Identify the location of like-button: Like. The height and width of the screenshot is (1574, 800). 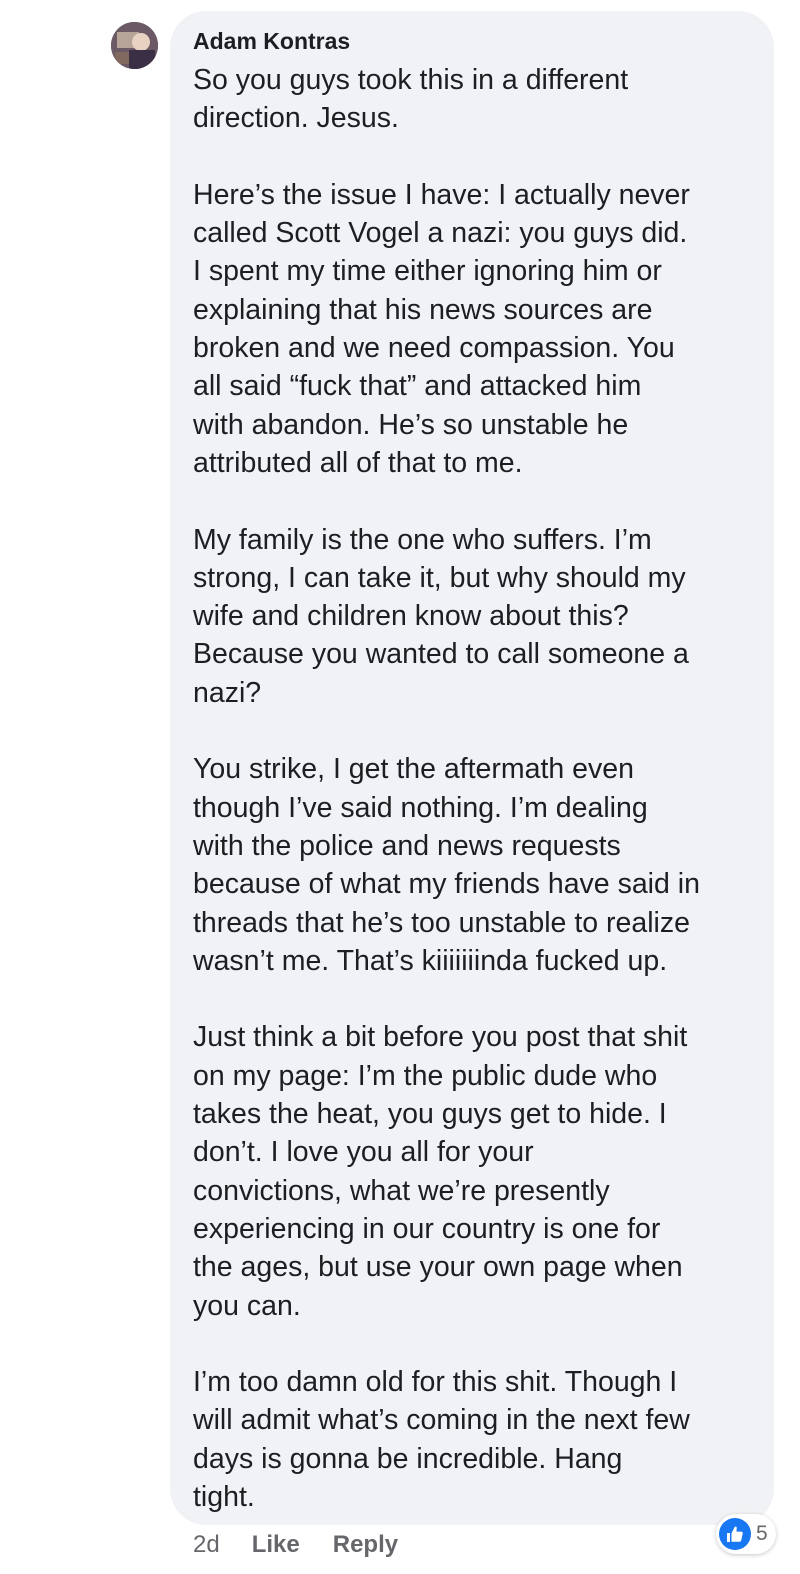
(276, 1545).